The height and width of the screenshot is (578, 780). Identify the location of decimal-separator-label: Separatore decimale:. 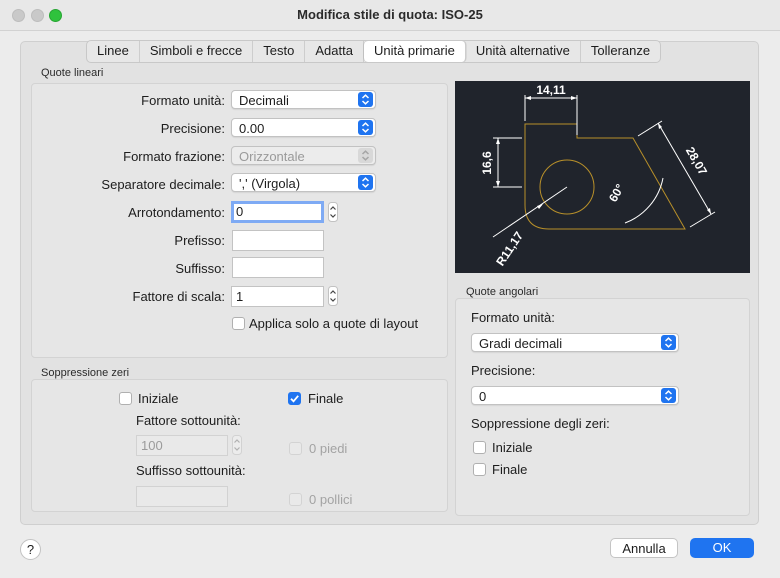
(163, 184).